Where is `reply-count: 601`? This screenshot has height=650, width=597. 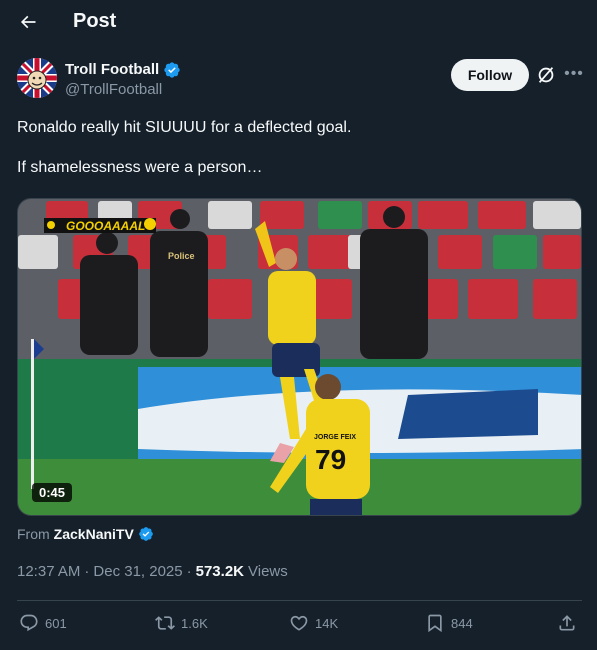
reply-count: 601 is located at coordinates (56, 623).